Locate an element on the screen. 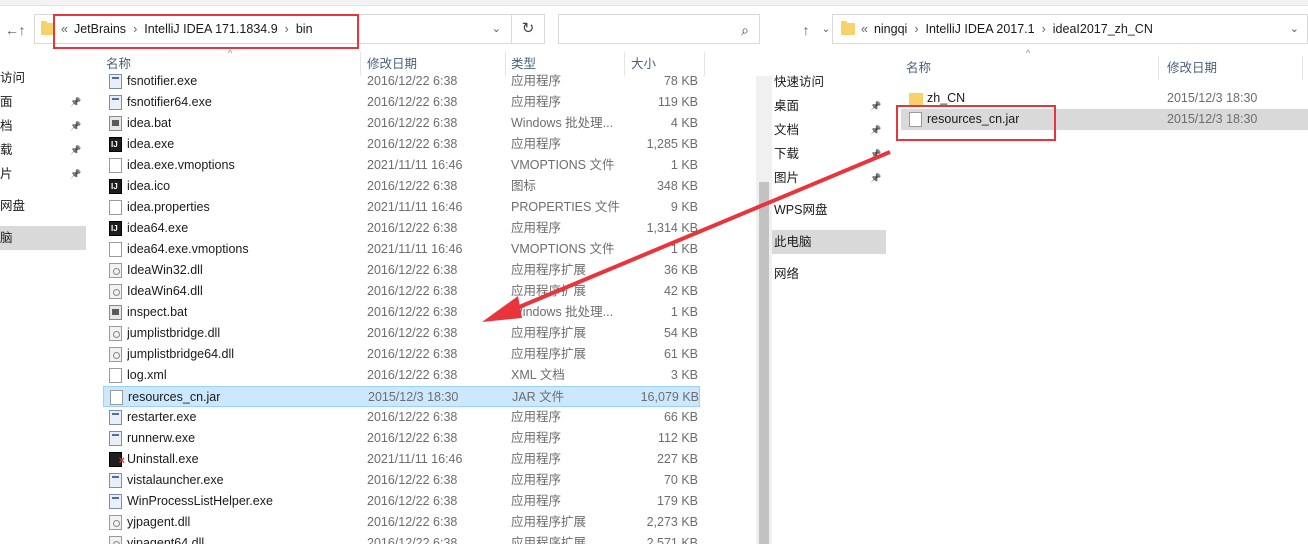 Image resolution: width=1308 pixels, height=544 pixels. nav-item: 图片 📌 is located at coordinates (829, 178).